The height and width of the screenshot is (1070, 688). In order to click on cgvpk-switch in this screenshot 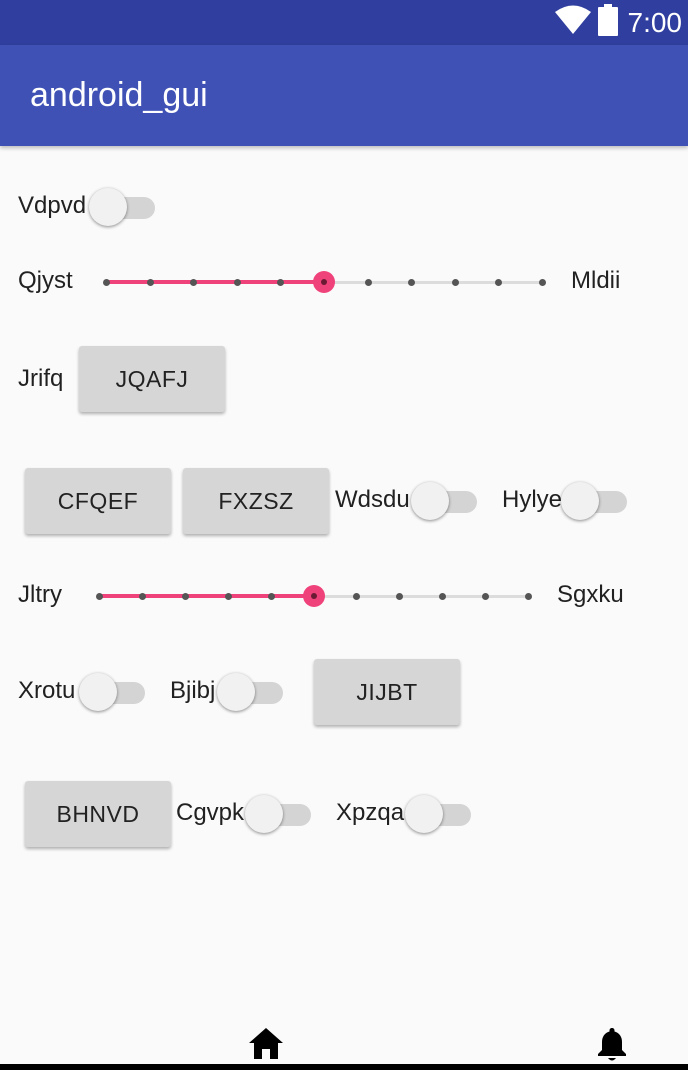, I will do `click(279, 814)`.